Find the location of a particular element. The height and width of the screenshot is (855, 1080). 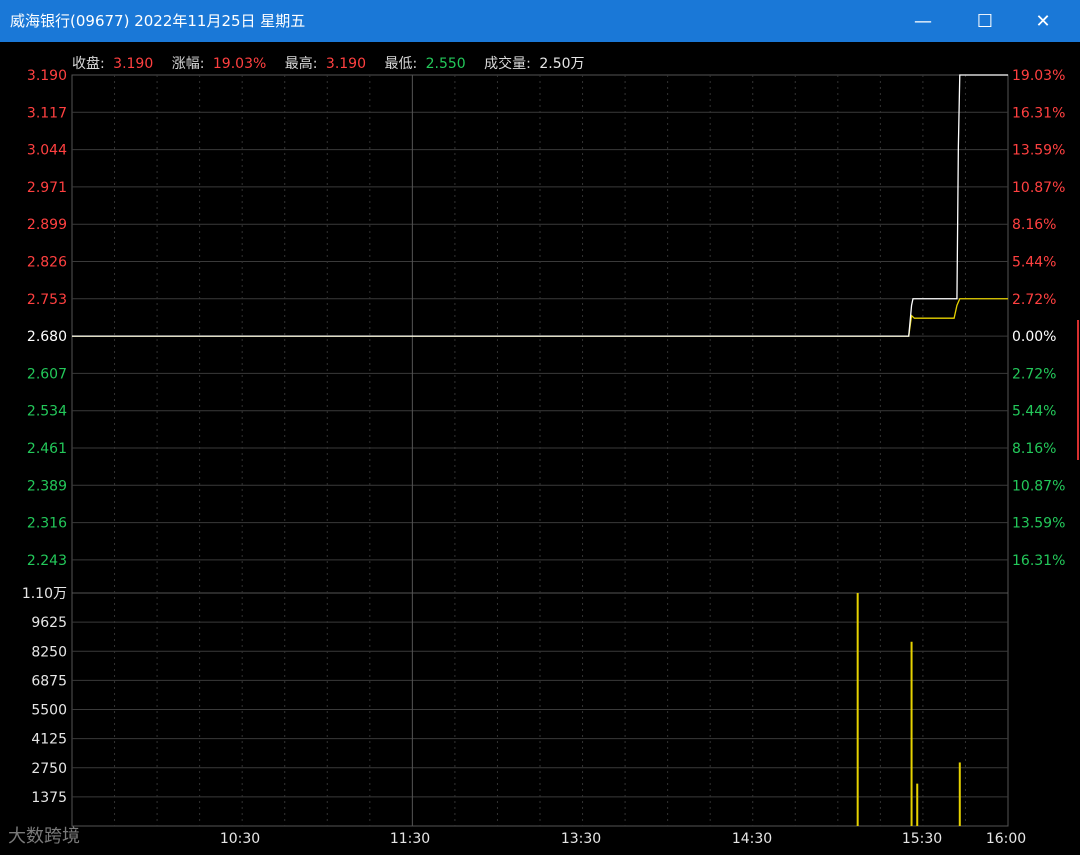

volume-tick-label: 1.10万 is located at coordinates (44, 594).